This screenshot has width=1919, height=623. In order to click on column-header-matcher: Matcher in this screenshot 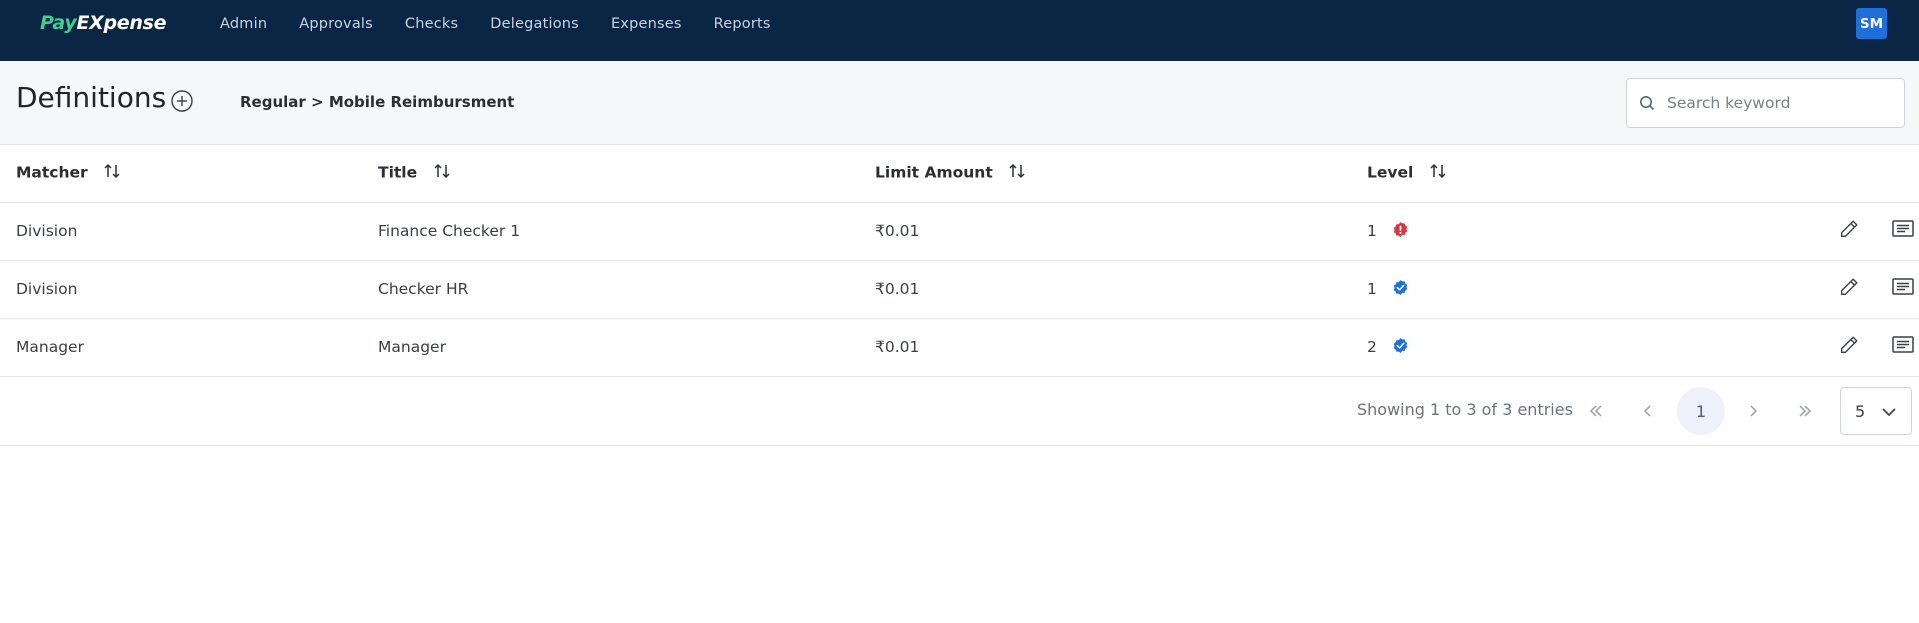, I will do `click(189, 173)`.